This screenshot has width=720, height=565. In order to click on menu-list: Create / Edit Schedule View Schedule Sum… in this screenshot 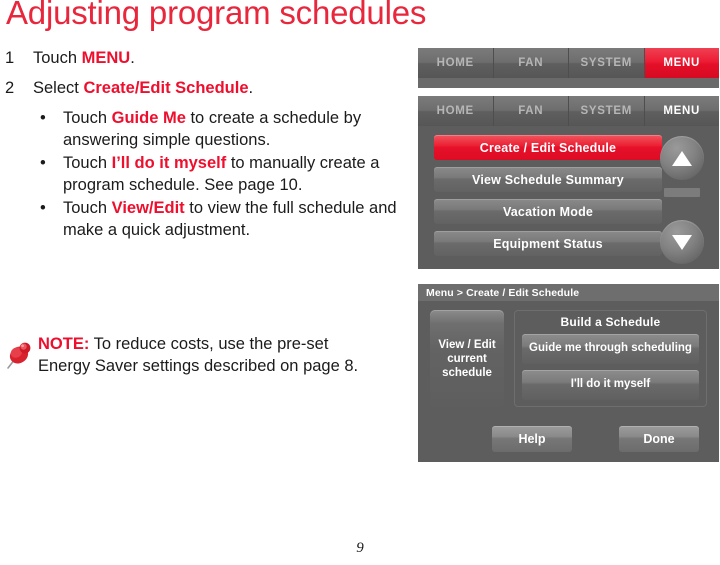, I will do `click(548, 199)`.